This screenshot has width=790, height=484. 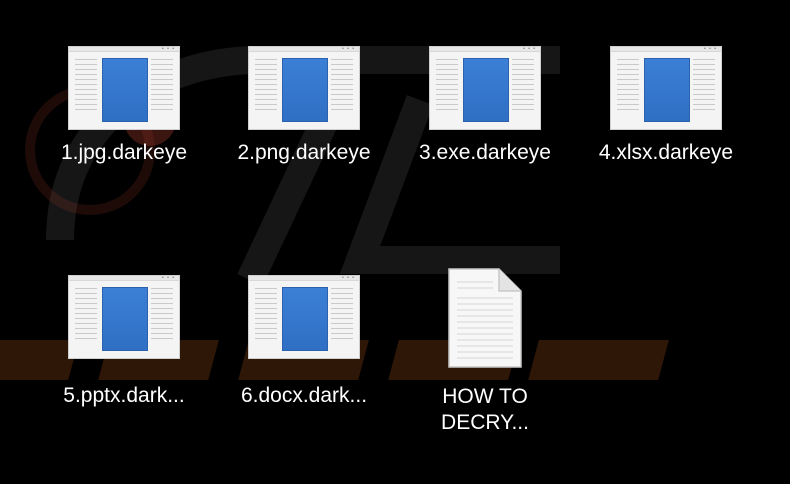 What do you see at coordinates (304, 152) in the screenshot?
I see `file-name-label: 2.png.darkeye` at bounding box center [304, 152].